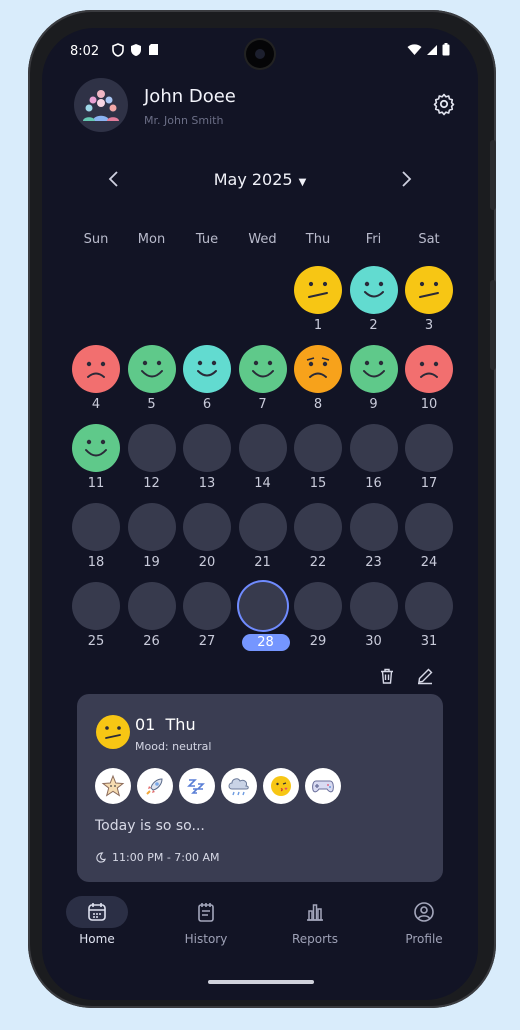  Describe the element at coordinates (387, 676) in the screenshot. I see `trash-icon` at that location.